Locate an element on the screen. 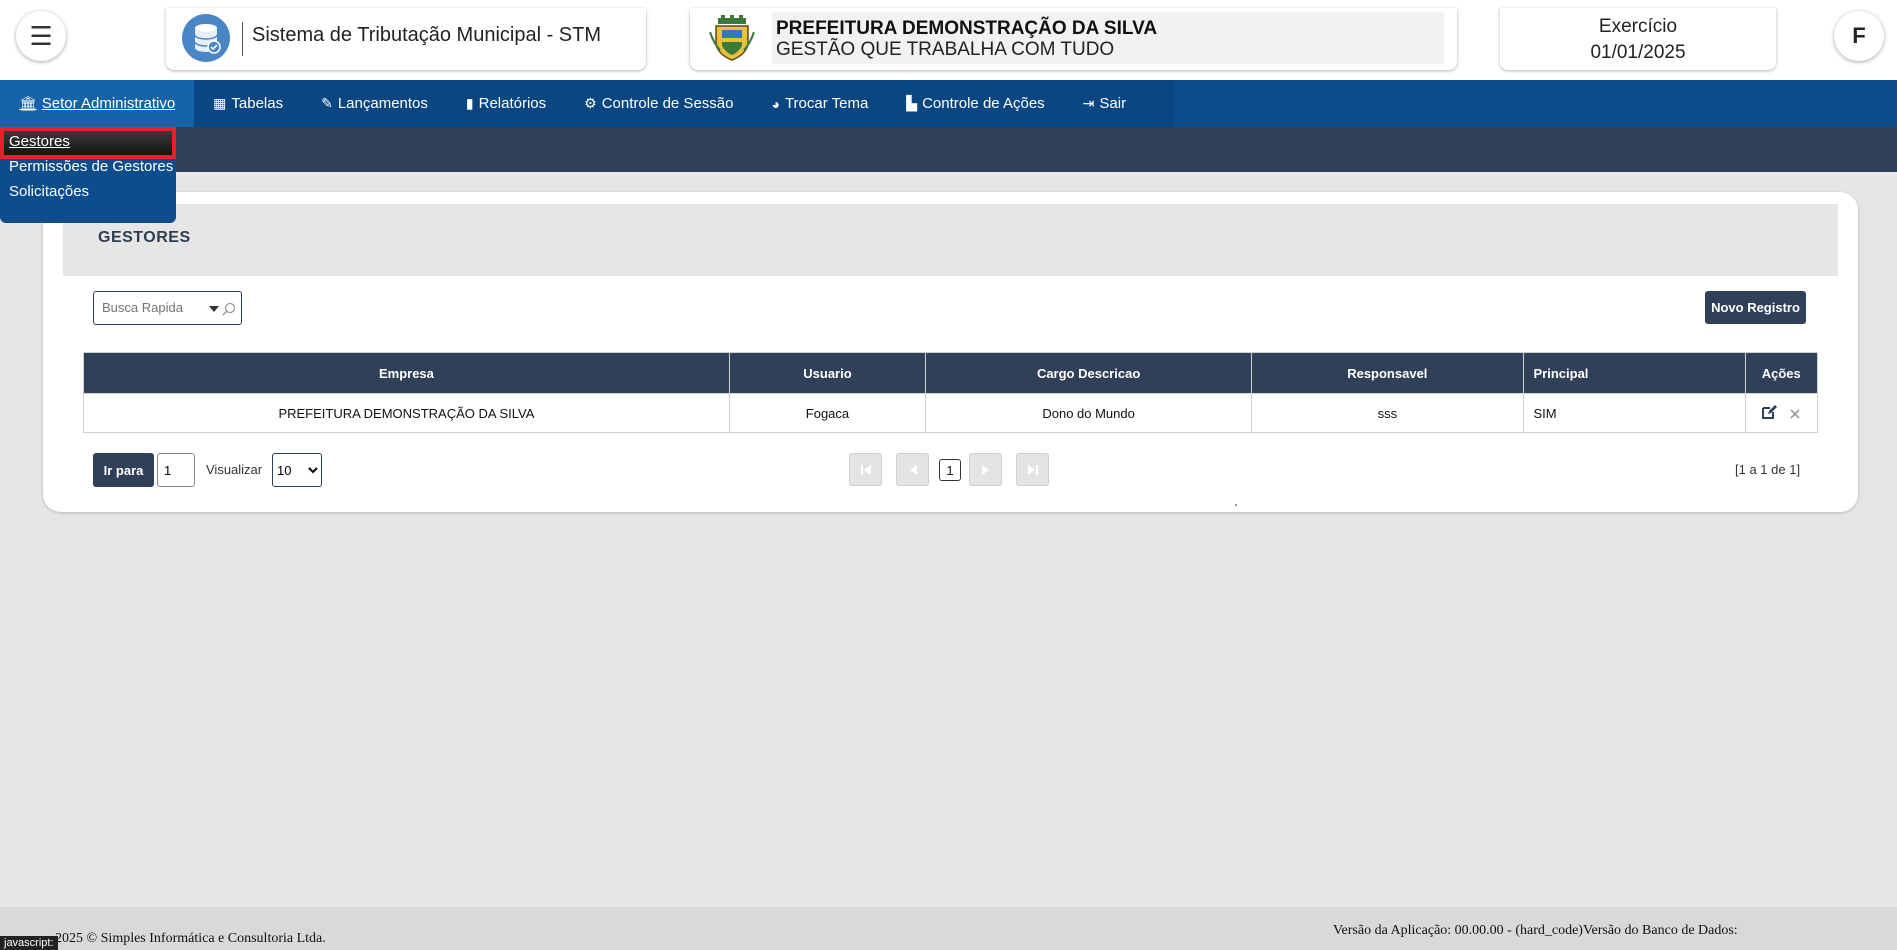 This screenshot has width=1897, height=950. exercicio-card: Exercício 01/01/2025 is located at coordinates (1638, 39).